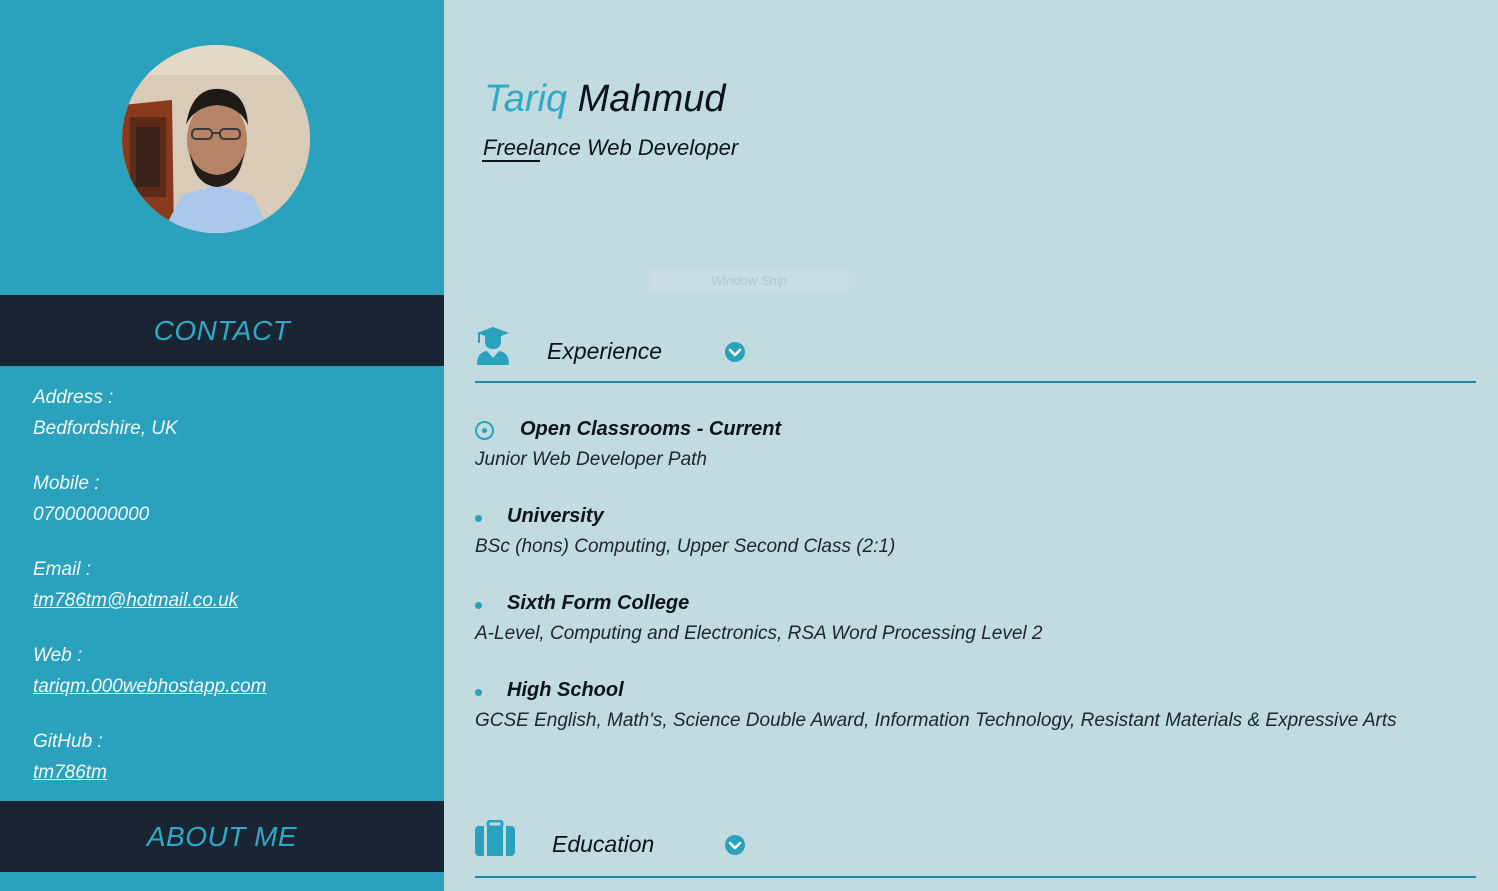 This screenshot has height=891, width=1498. I want to click on github-label: GitHub :, so click(68, 741).